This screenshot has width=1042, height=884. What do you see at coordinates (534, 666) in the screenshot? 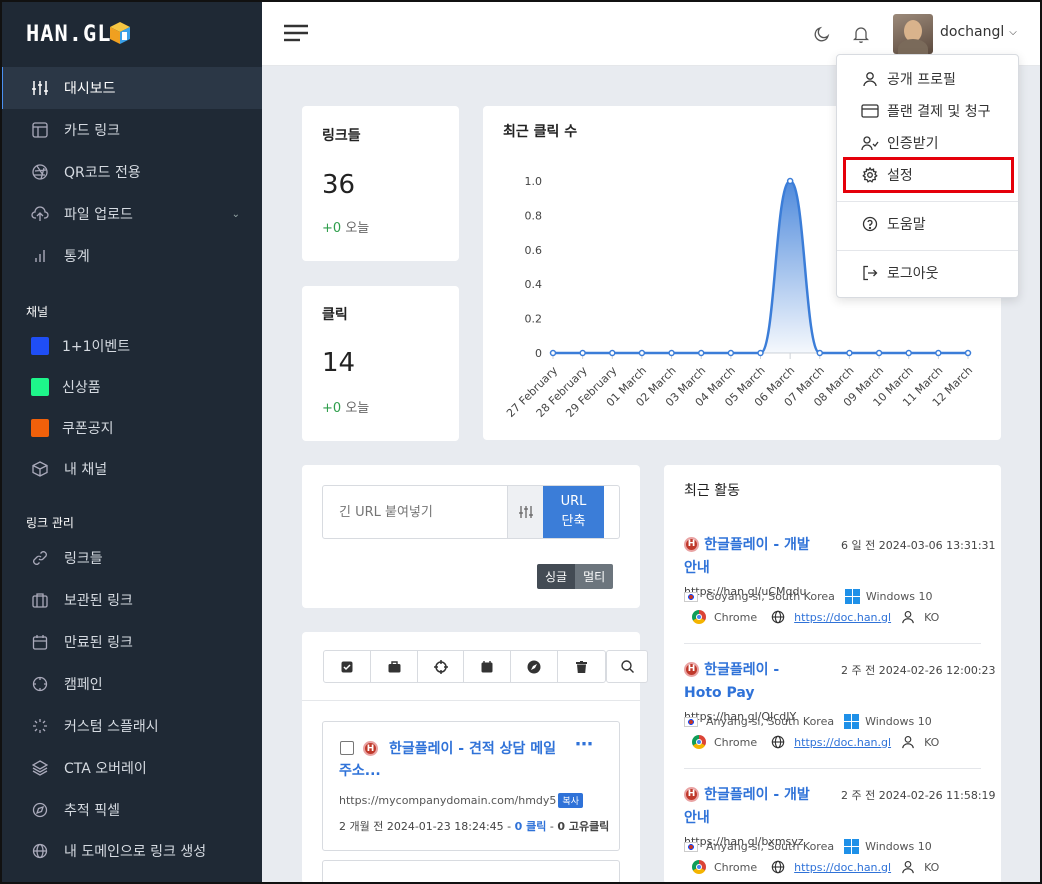
I see `pixel-button` at bounding box center [534, 666].